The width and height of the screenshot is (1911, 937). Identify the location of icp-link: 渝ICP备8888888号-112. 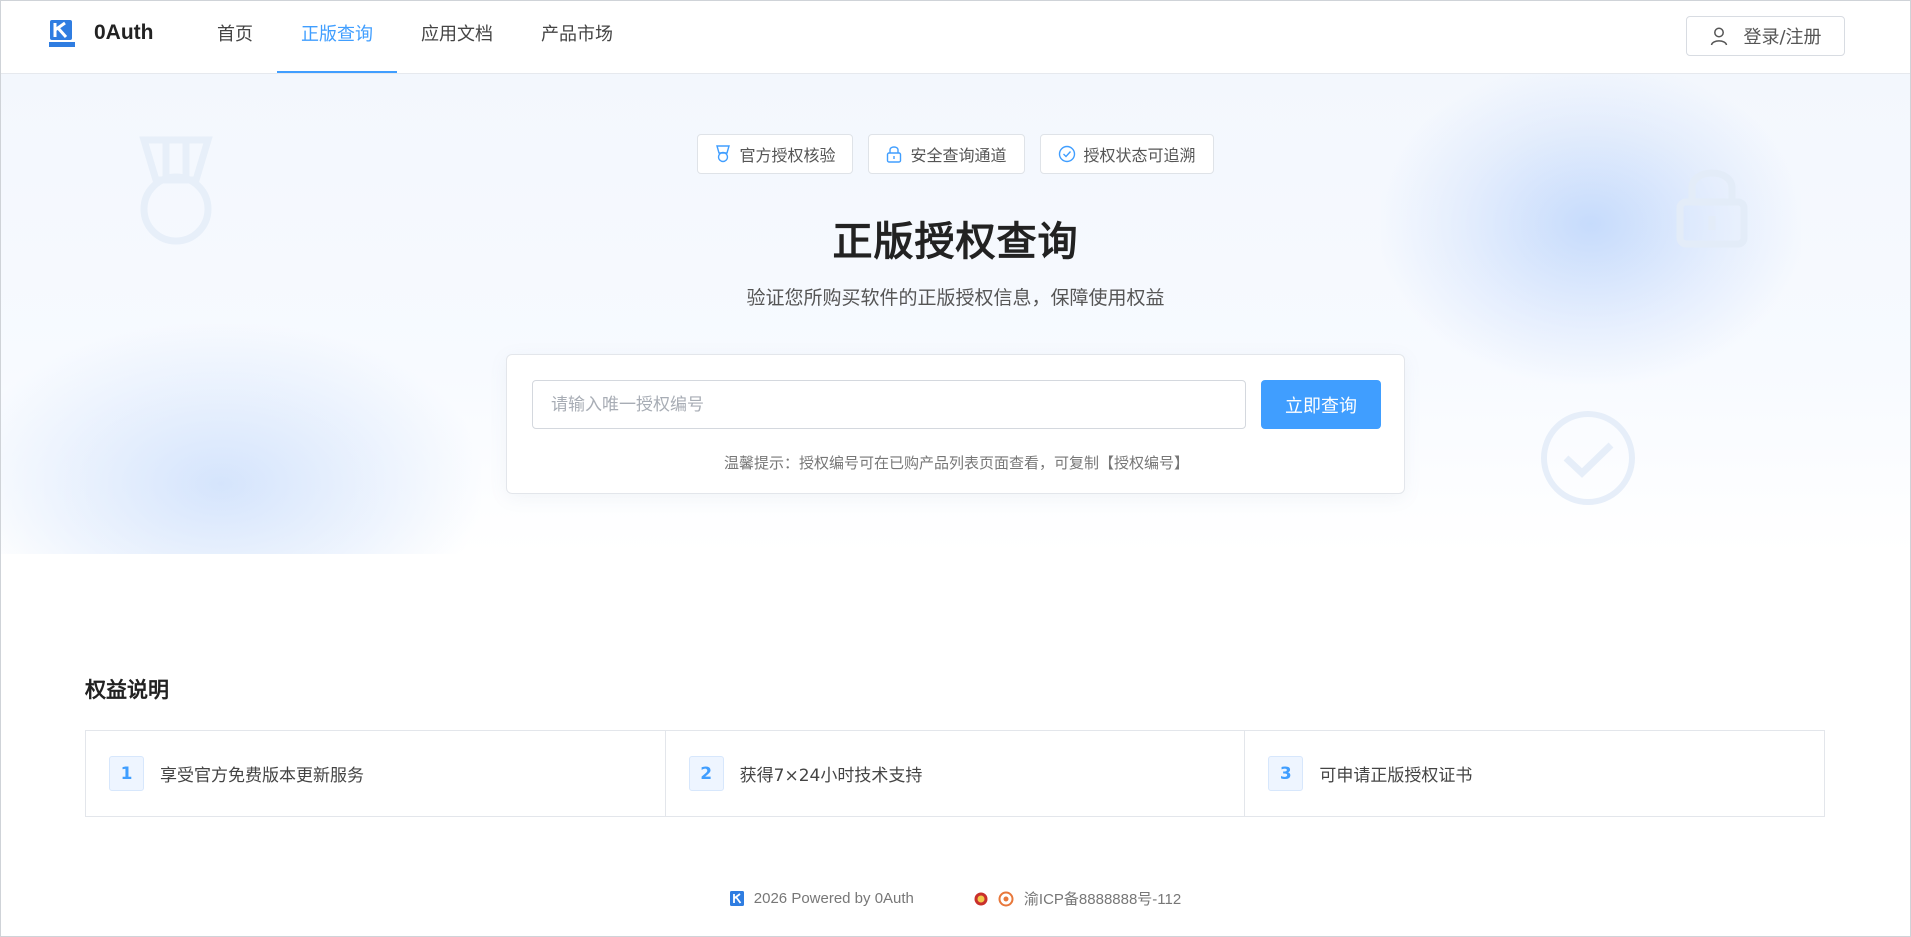
(1102, 898).